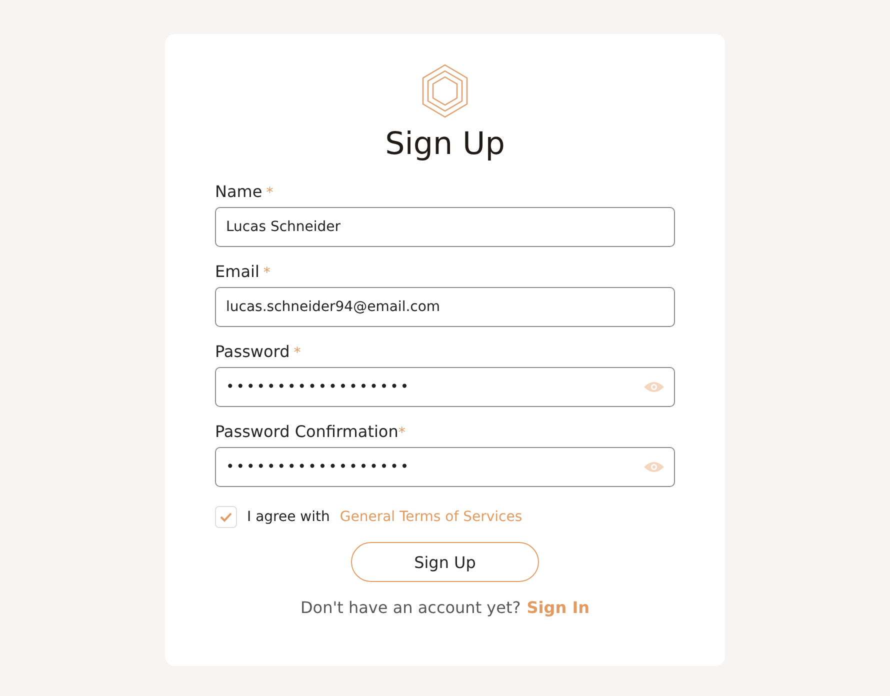 This screenshot has height=696, width=890. Describe the element at coordinates (445, 227) in the screenshot. I see `input-field: Lucas Schneider` at that location.